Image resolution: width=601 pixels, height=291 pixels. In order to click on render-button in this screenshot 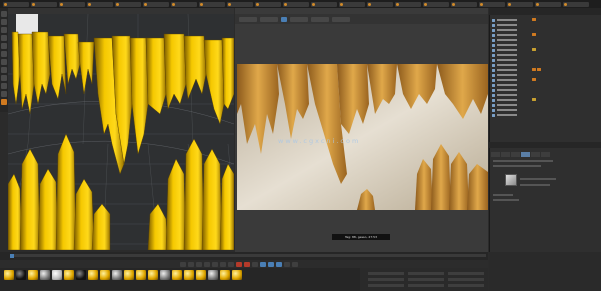, I will do `click(284, 19)`.